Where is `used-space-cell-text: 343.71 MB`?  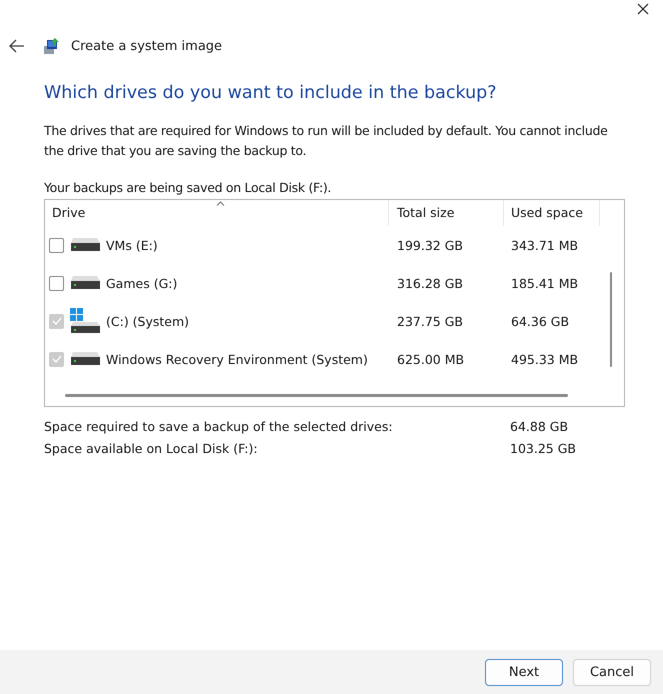 used-space-cell-text: 343.71 MB is located at coordinates (545, 245).